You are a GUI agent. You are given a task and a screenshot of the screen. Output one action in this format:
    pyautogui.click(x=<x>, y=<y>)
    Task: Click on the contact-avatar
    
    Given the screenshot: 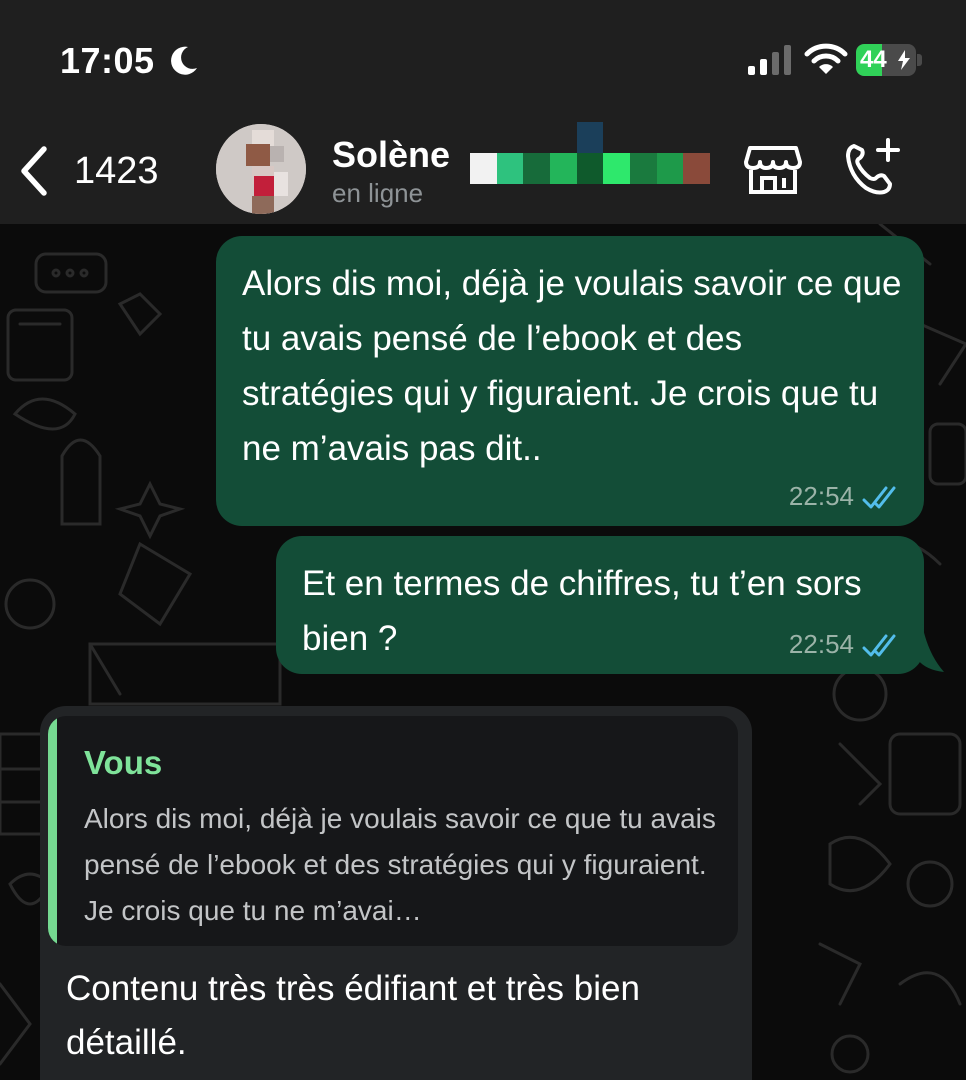 What is the action you would take?
    pyautogui.click(x=261, y=169)
    